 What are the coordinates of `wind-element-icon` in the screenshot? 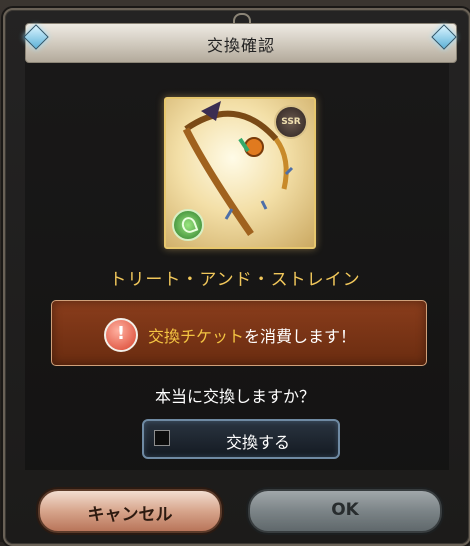 It's located at (188, 225).